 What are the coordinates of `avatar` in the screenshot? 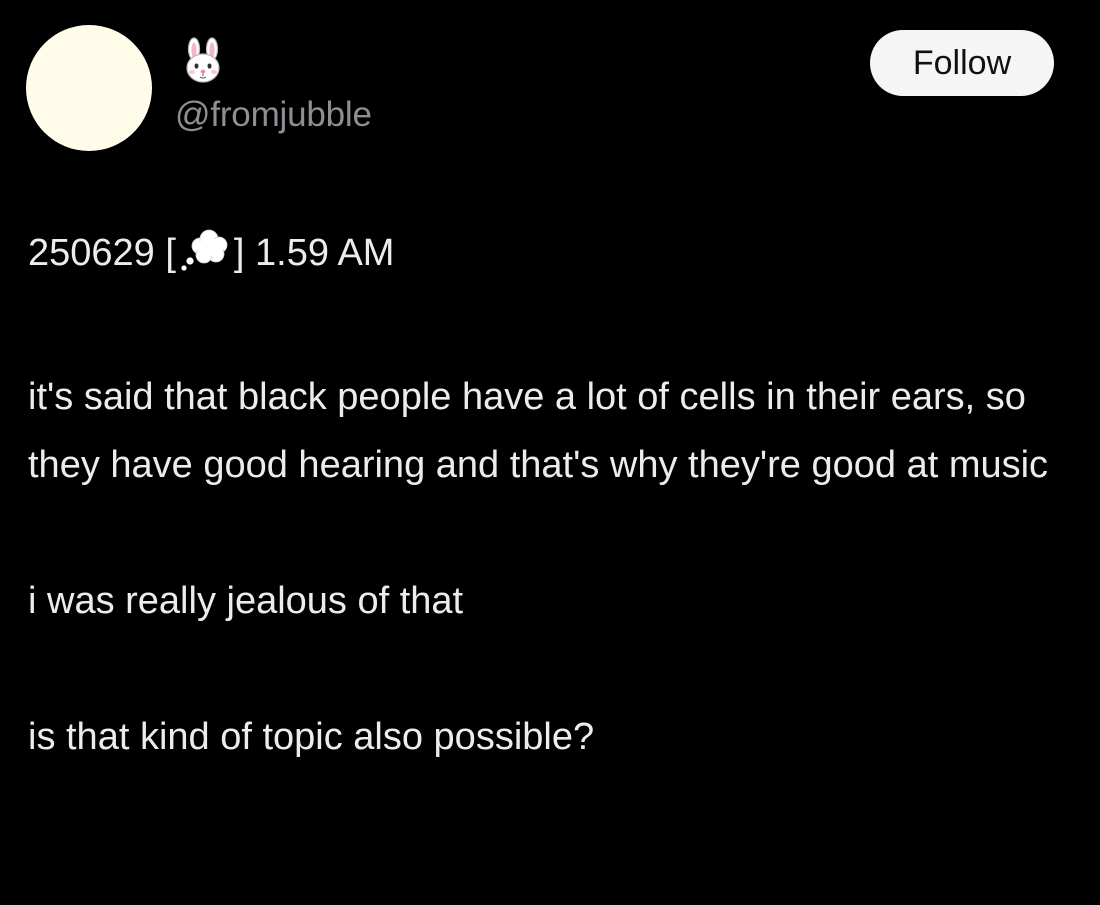 It's located at (89, 88).